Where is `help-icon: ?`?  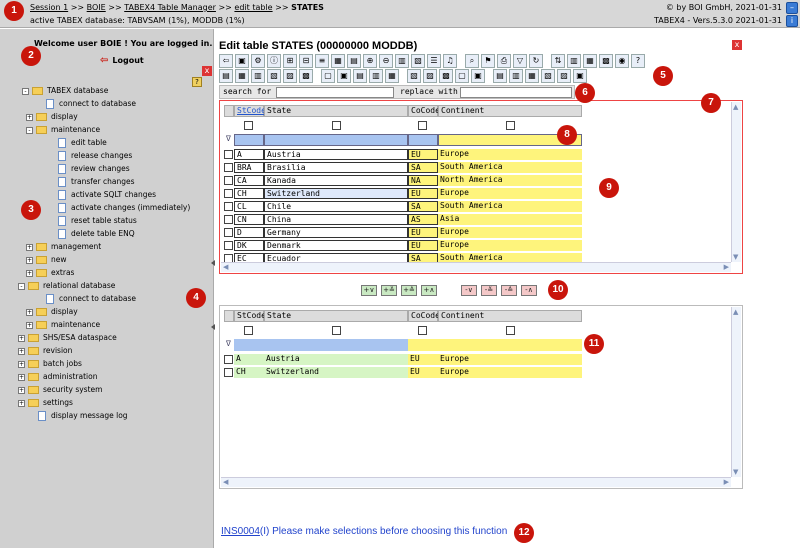 help-icon: ? is located at coordinates (197, 82).